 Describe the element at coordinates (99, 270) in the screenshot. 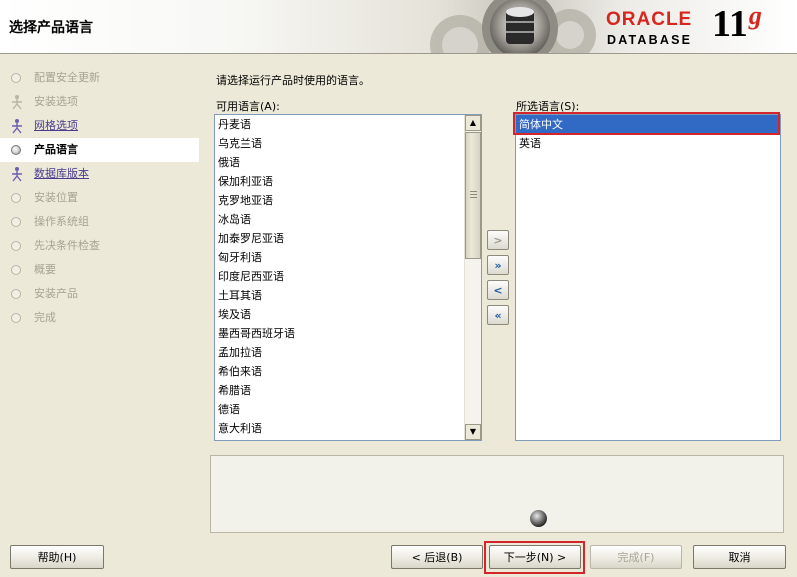

I see `step-summary: 概要` at that location.